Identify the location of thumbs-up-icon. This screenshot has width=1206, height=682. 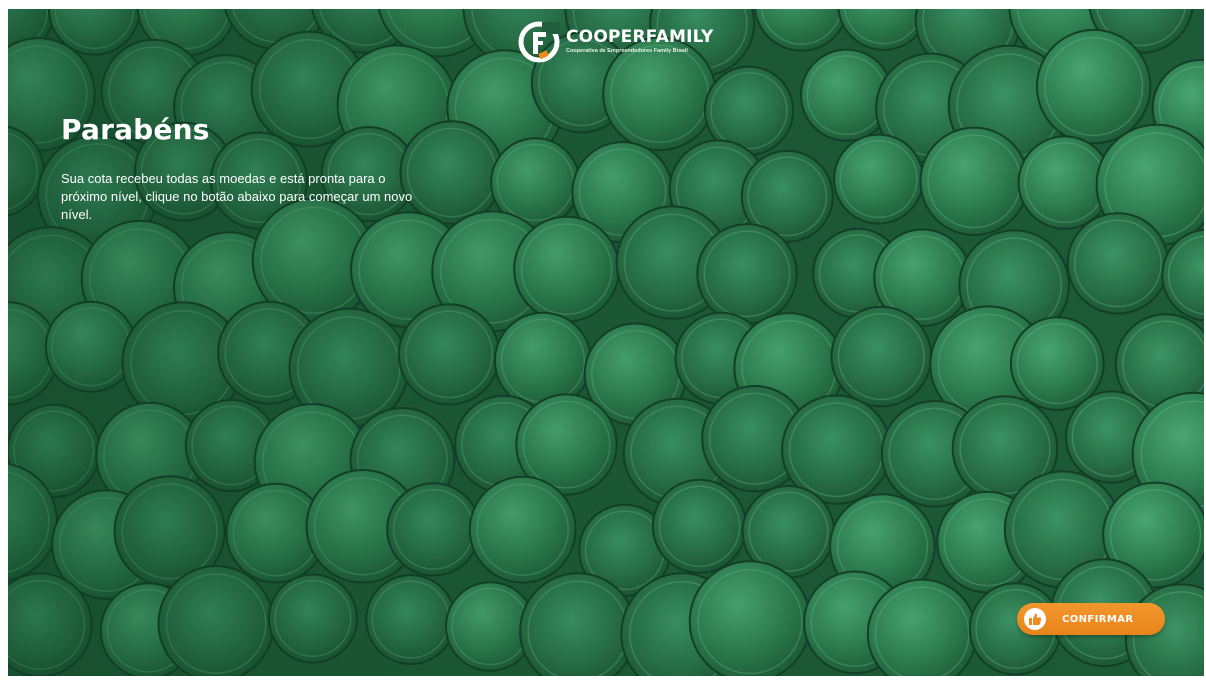
(1035, 619).